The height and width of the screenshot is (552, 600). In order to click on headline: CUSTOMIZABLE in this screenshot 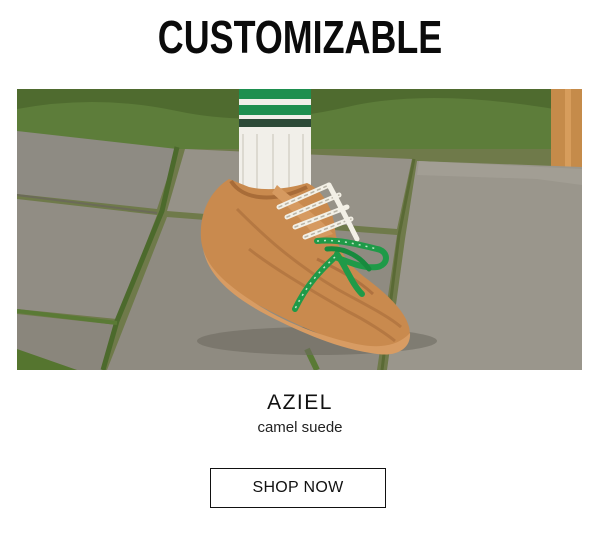, I will do `click(300, 37)`.